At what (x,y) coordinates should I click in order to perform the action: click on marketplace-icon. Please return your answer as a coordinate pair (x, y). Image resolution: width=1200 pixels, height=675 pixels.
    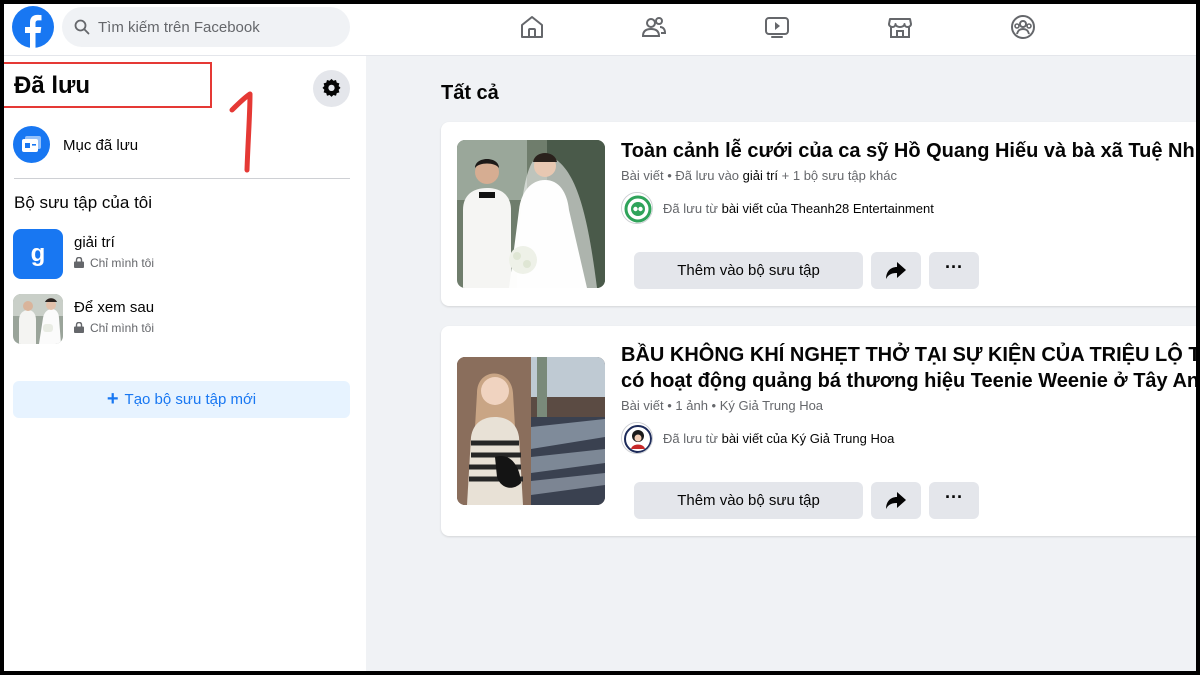
    Looking at the image, I should click on (900, 27).